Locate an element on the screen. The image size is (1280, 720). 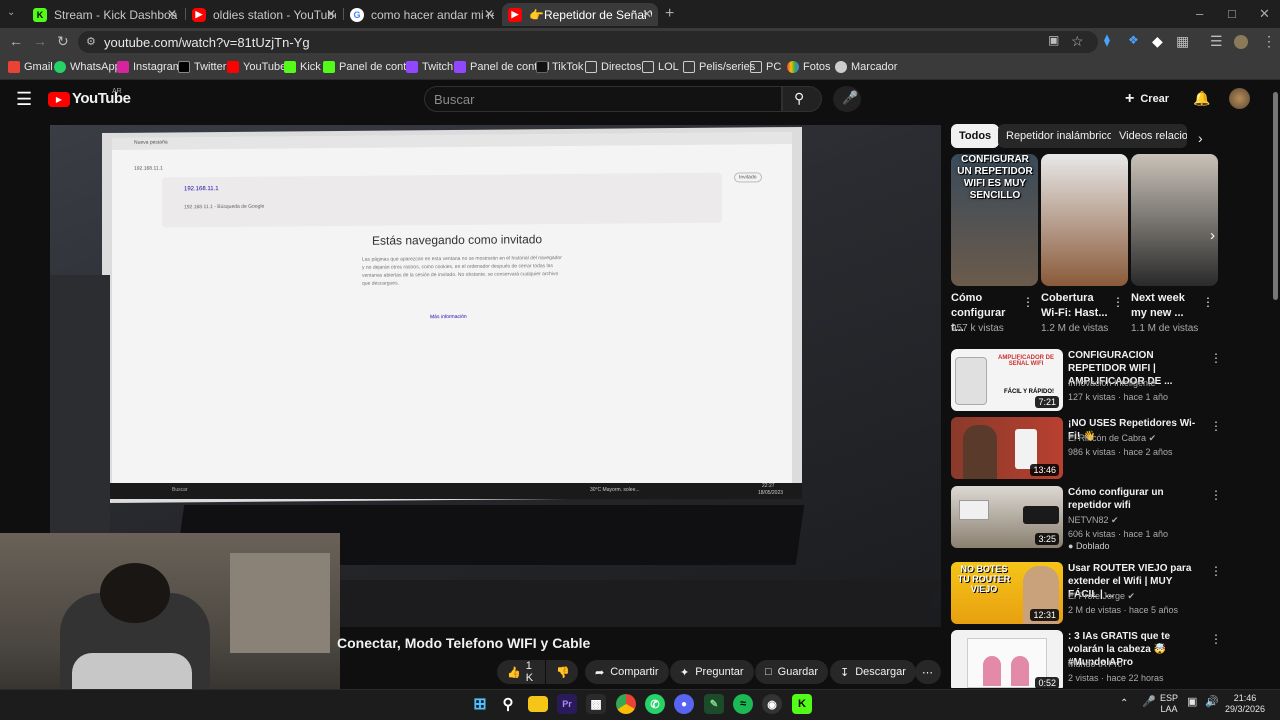
premiere-pro-icon: Pr is located at coordinates (567, 704).